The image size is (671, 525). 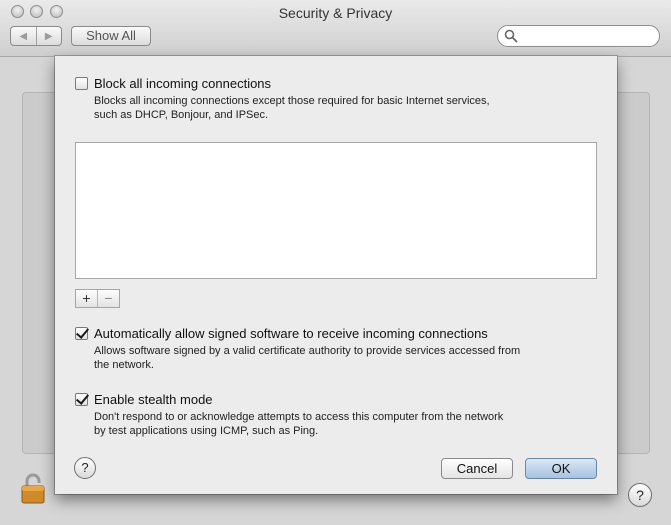 I want to click on lock-icon, so click(x=33, y=488).